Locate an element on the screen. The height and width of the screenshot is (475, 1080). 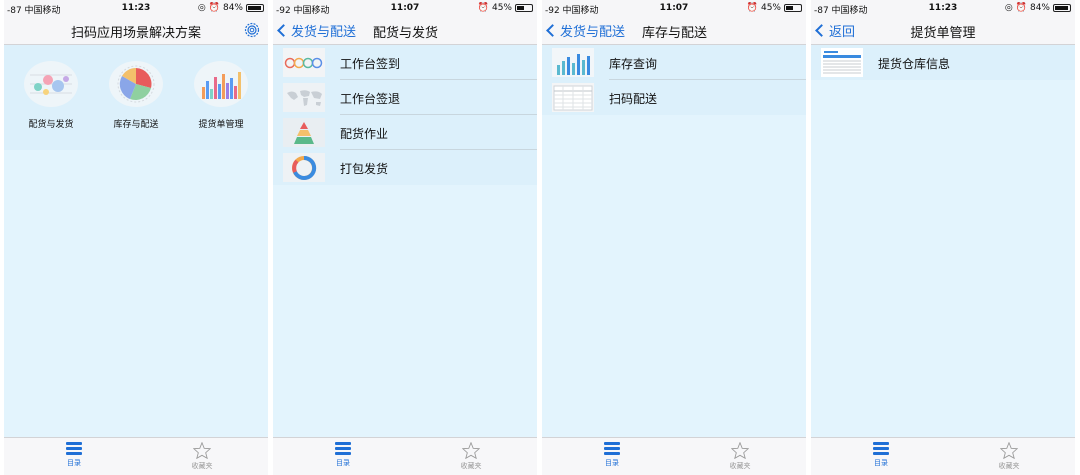
nav-bar: 返回 提货单管理 is located at coordinates (943, 30).